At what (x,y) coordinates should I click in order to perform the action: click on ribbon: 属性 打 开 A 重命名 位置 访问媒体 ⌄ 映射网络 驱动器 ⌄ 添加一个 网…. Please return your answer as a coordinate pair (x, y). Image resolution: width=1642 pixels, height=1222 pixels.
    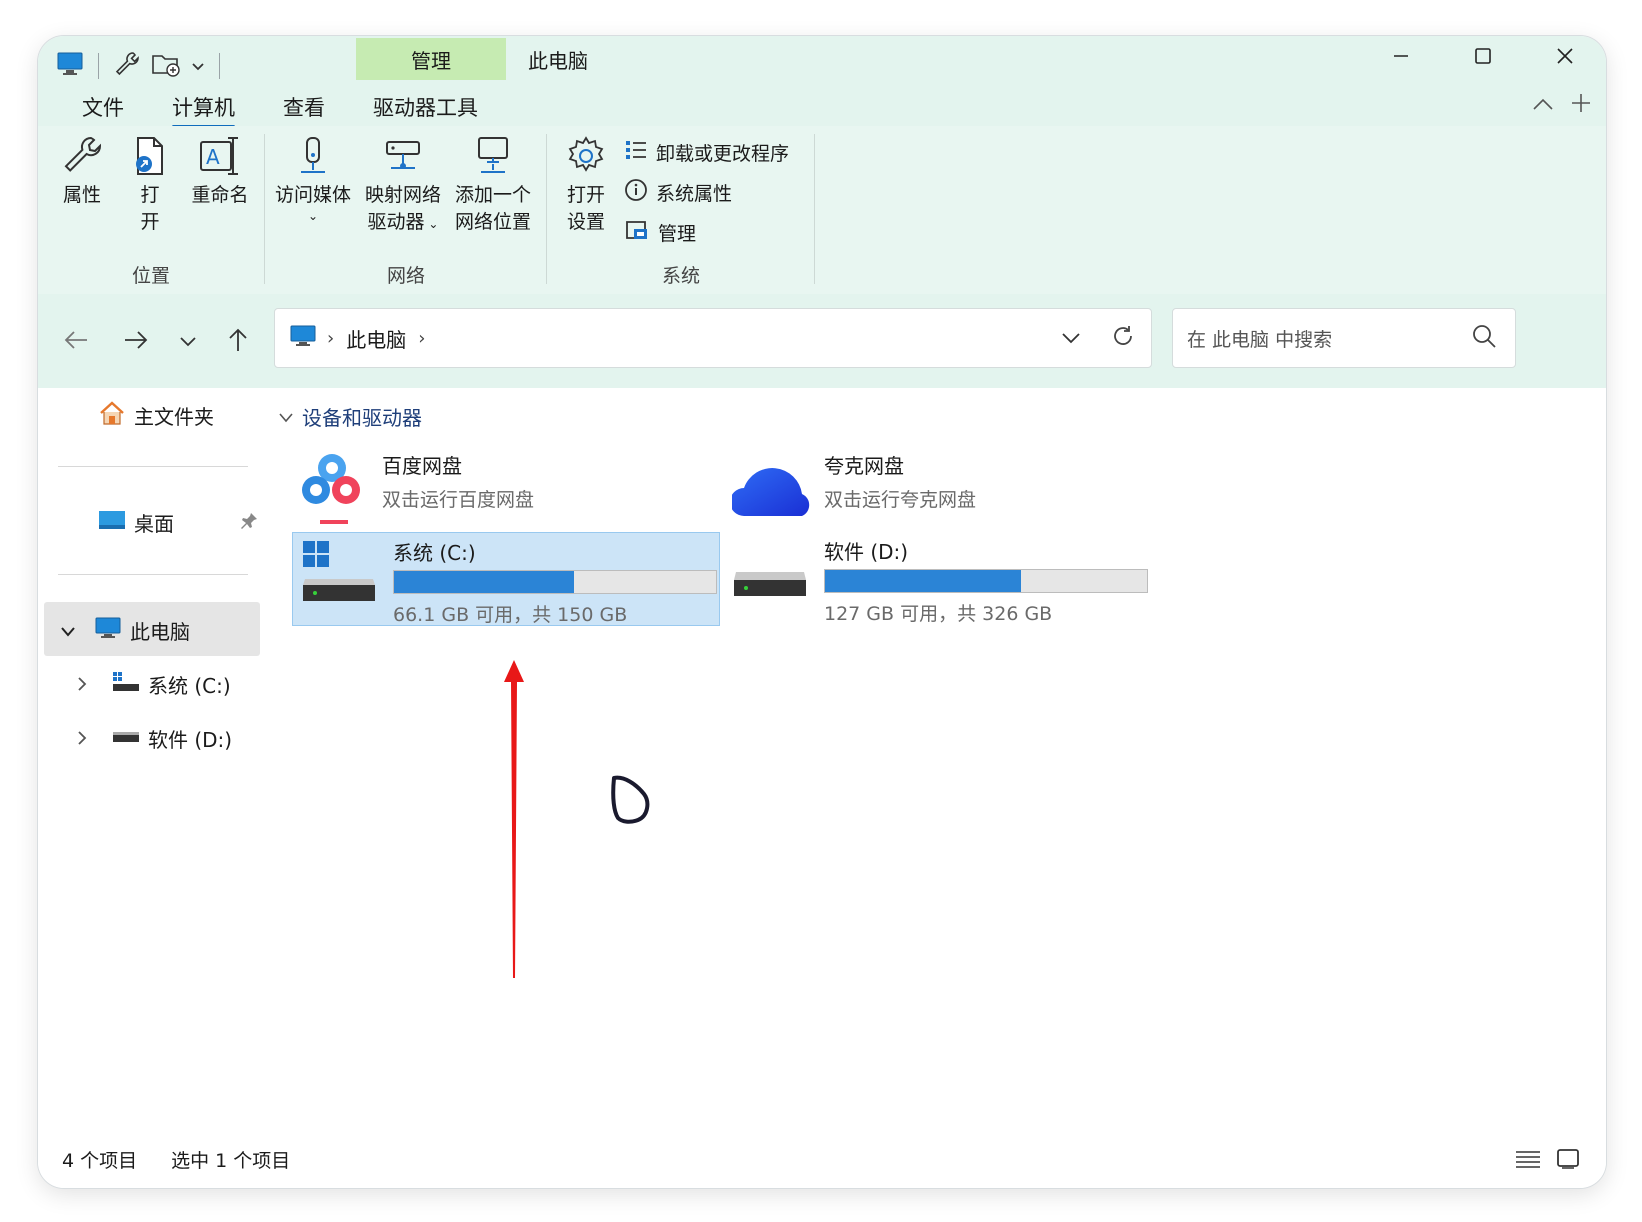
    Looking at the image, I should click on (822, 210).